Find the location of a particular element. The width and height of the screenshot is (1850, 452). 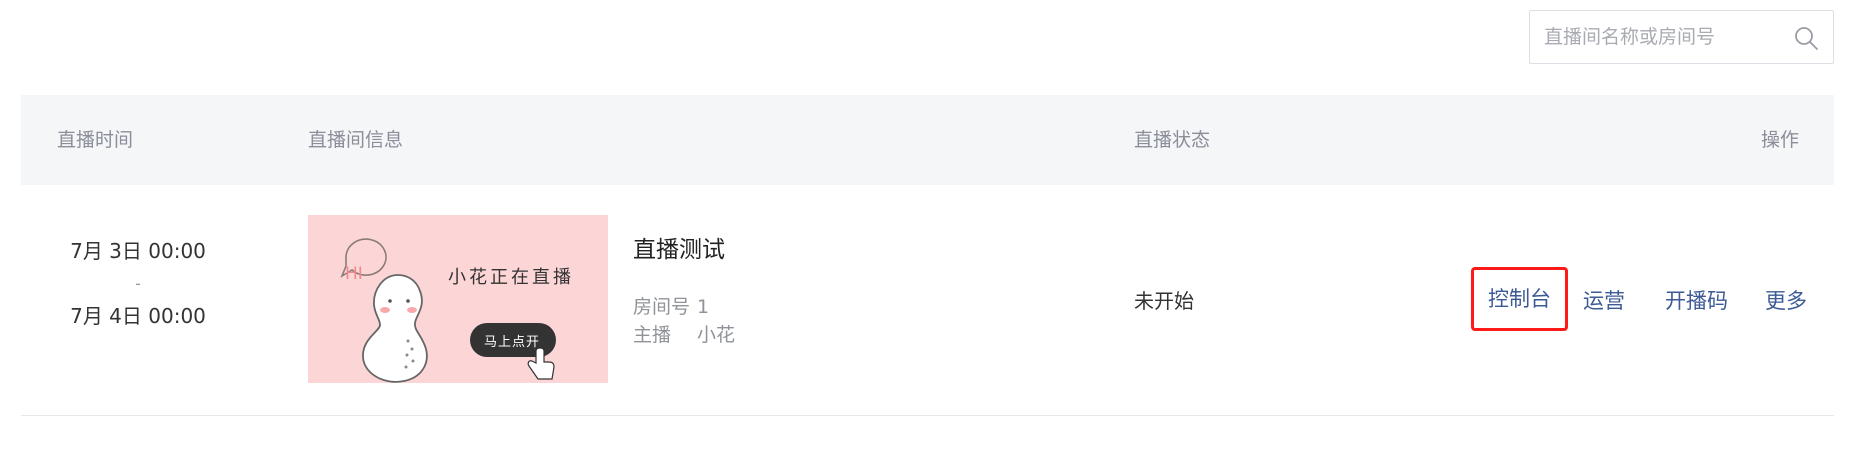

start-time: 7月 3日 00:00 is located at coordinates (138, 251).